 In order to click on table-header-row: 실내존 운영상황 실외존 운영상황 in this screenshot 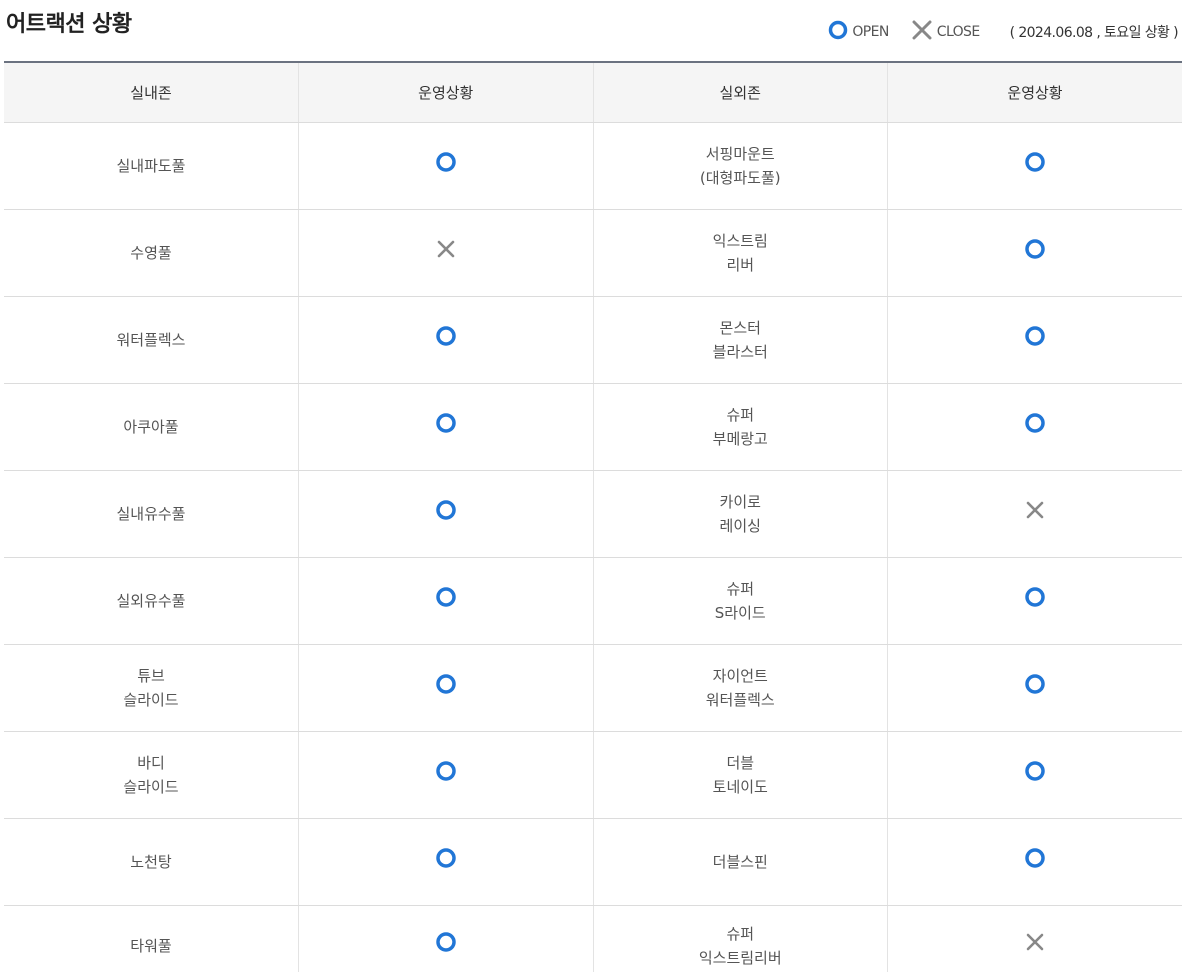, I will do `click(593, 92)`.